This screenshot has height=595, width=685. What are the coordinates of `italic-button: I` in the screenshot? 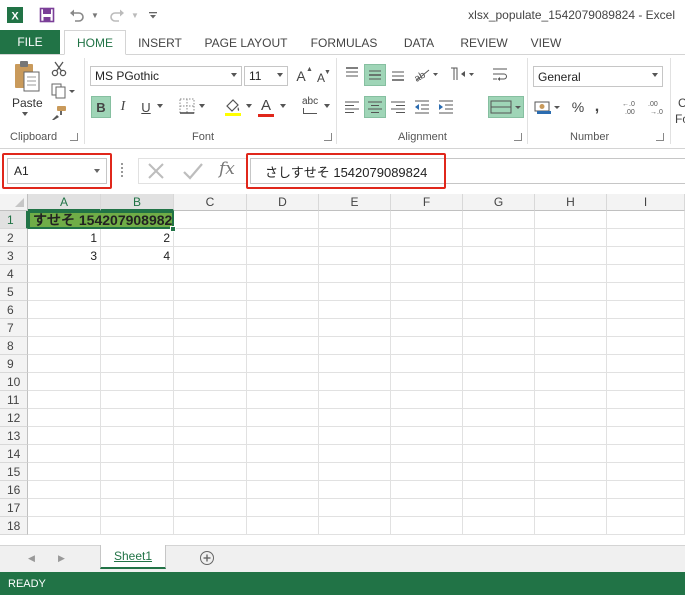 It's located at (123, 107).